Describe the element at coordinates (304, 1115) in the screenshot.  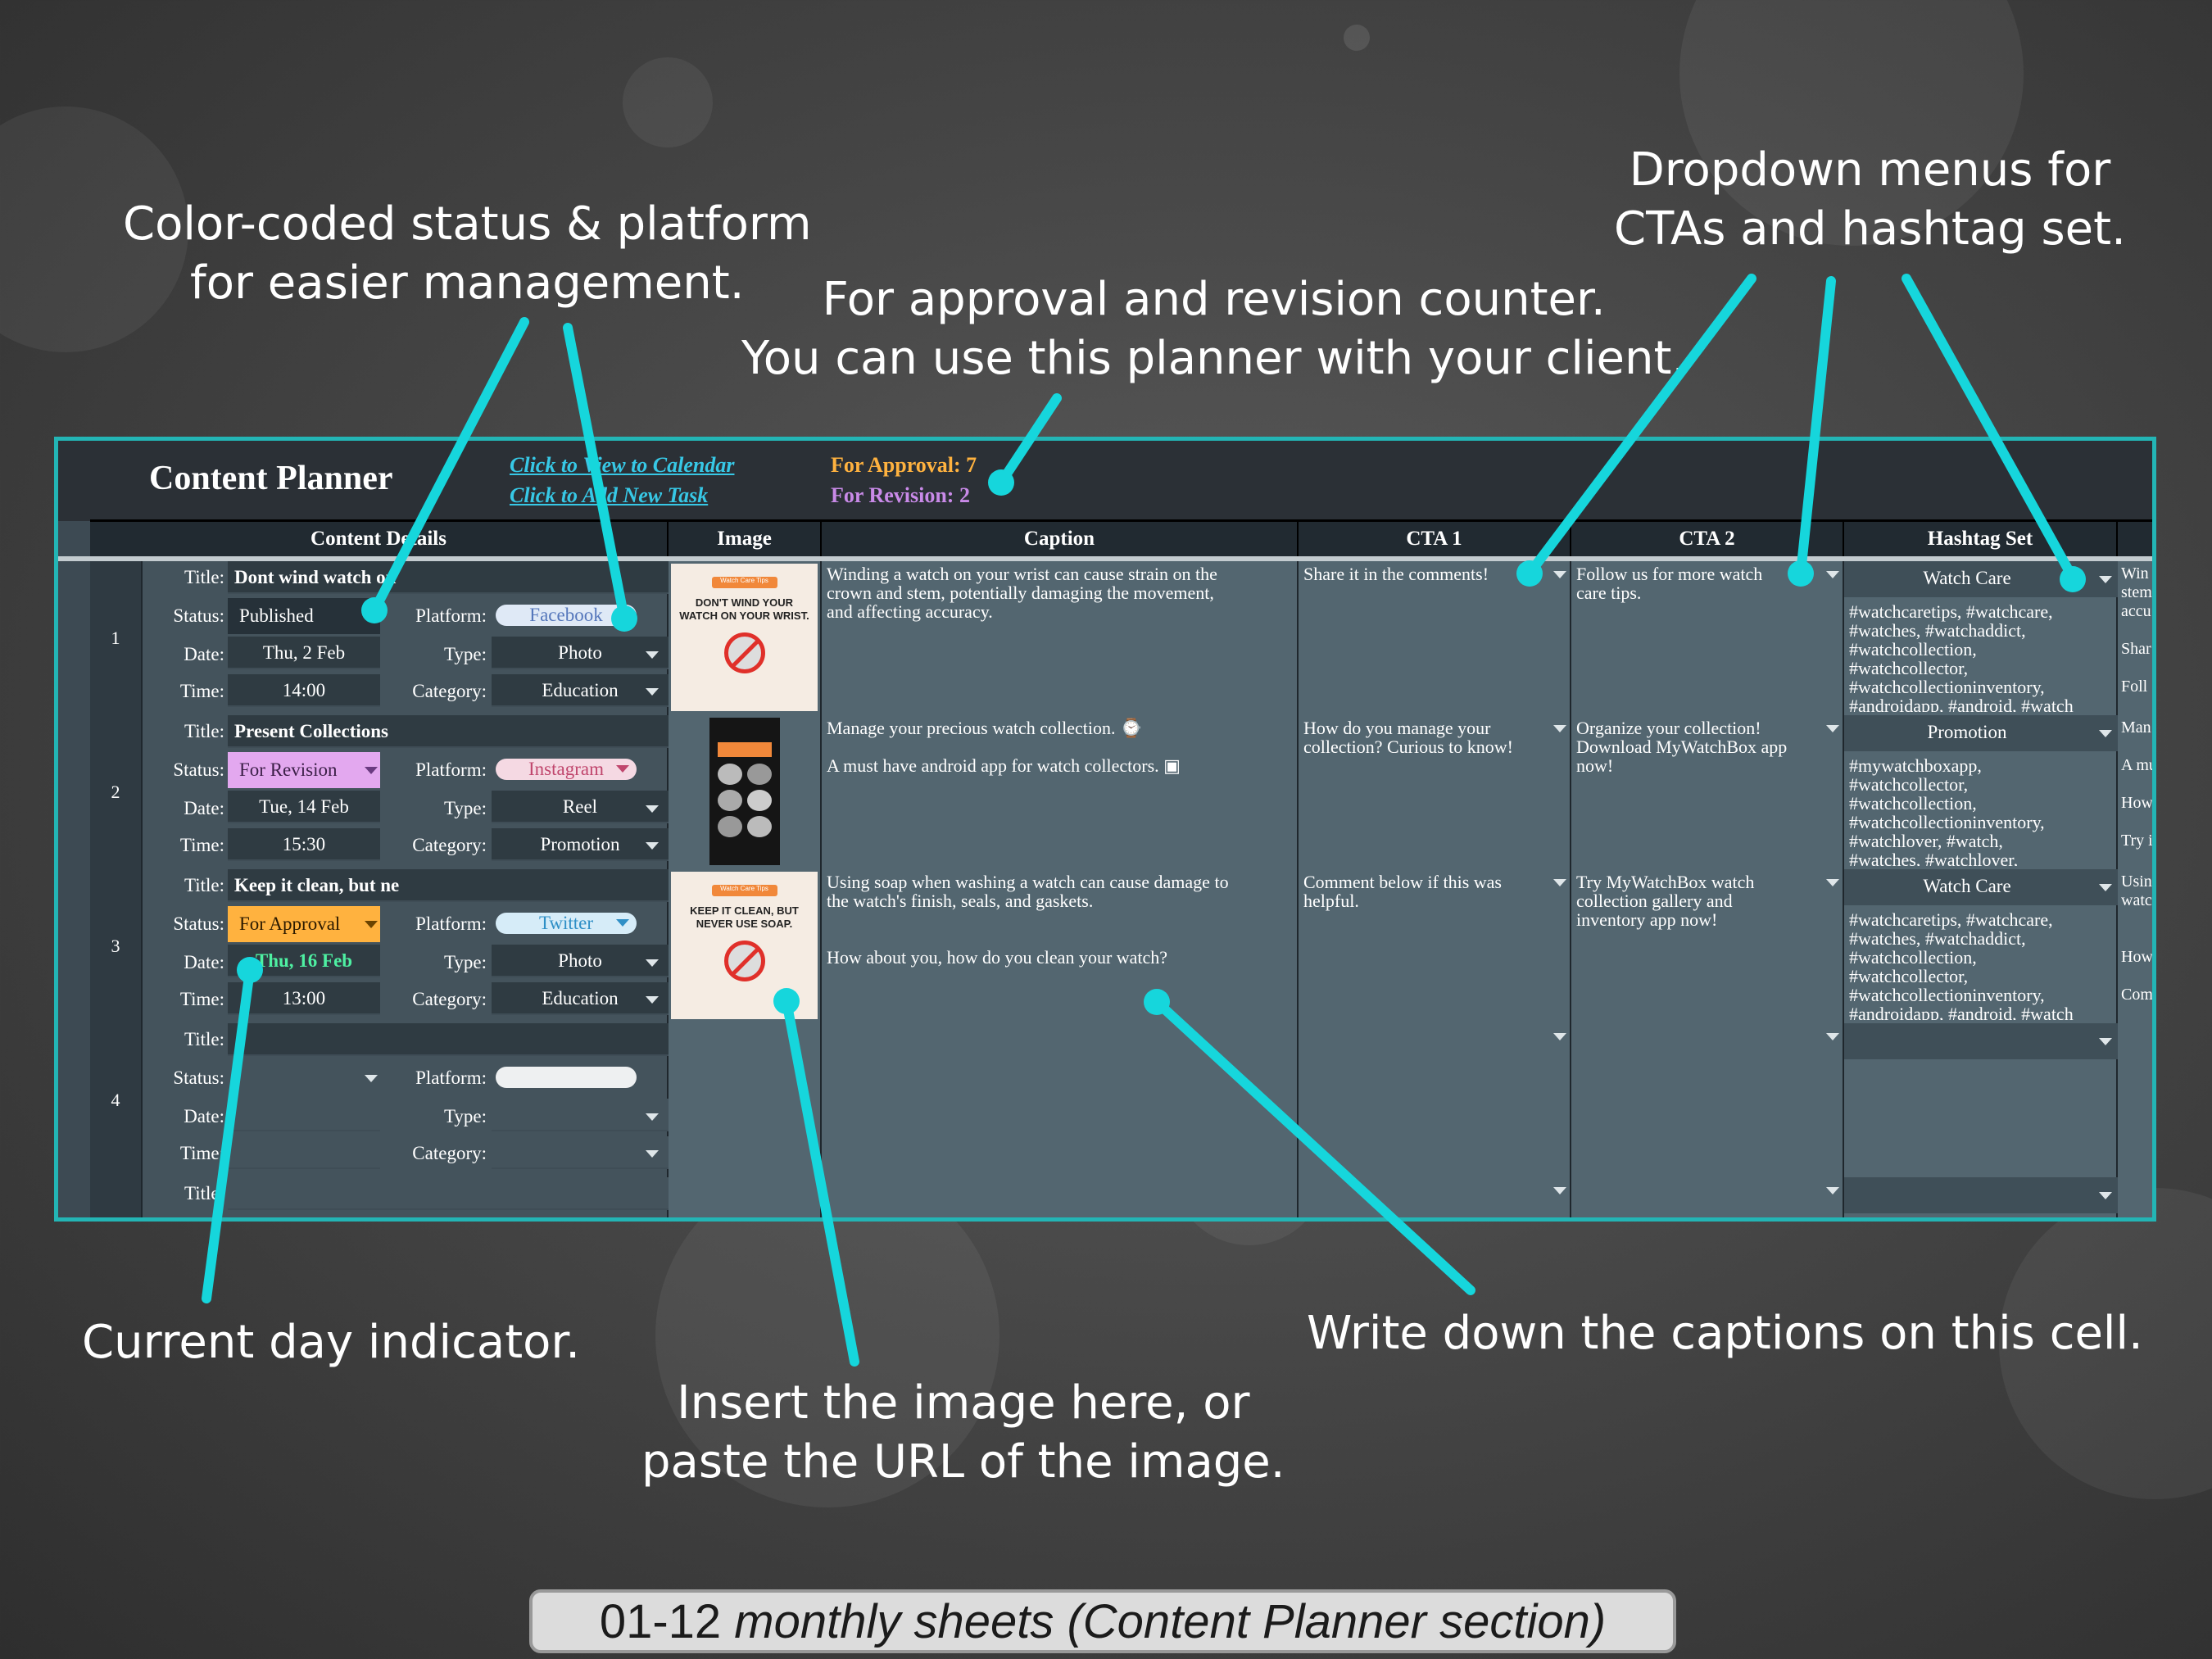
I see `date-field` at that location.